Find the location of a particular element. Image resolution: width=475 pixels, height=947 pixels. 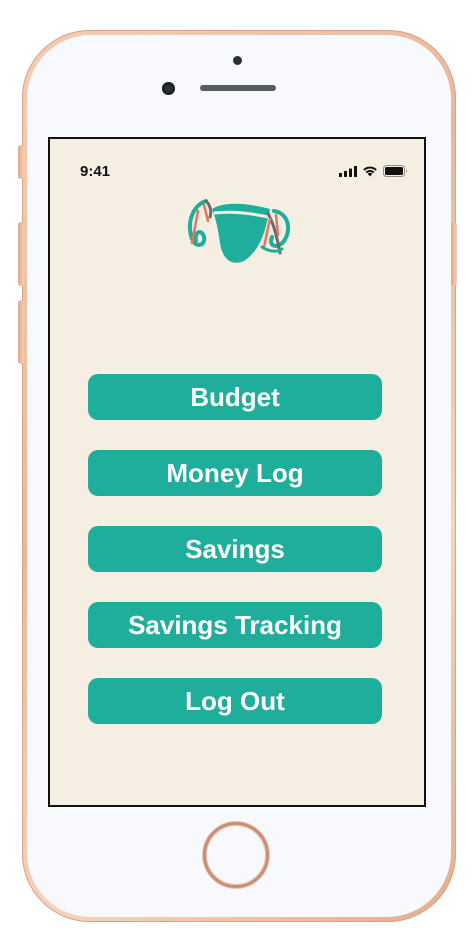

home-button is located at coordinates (236, 855).